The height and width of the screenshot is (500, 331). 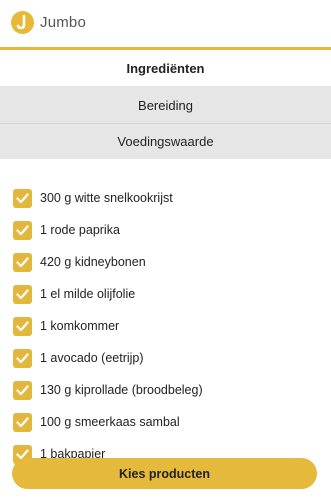 I want to click on ingredient-item: 100 g smeerkaas sambal, so click(x=172, y=422).